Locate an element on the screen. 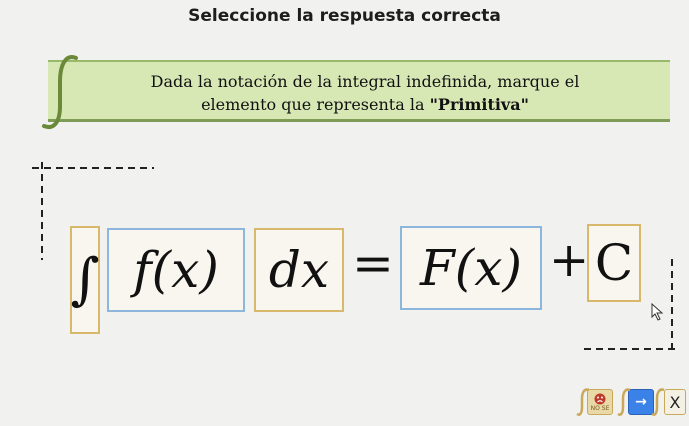 The image size is (689, 426). primitive-text: F(x) is located at coordinates (471, 268).